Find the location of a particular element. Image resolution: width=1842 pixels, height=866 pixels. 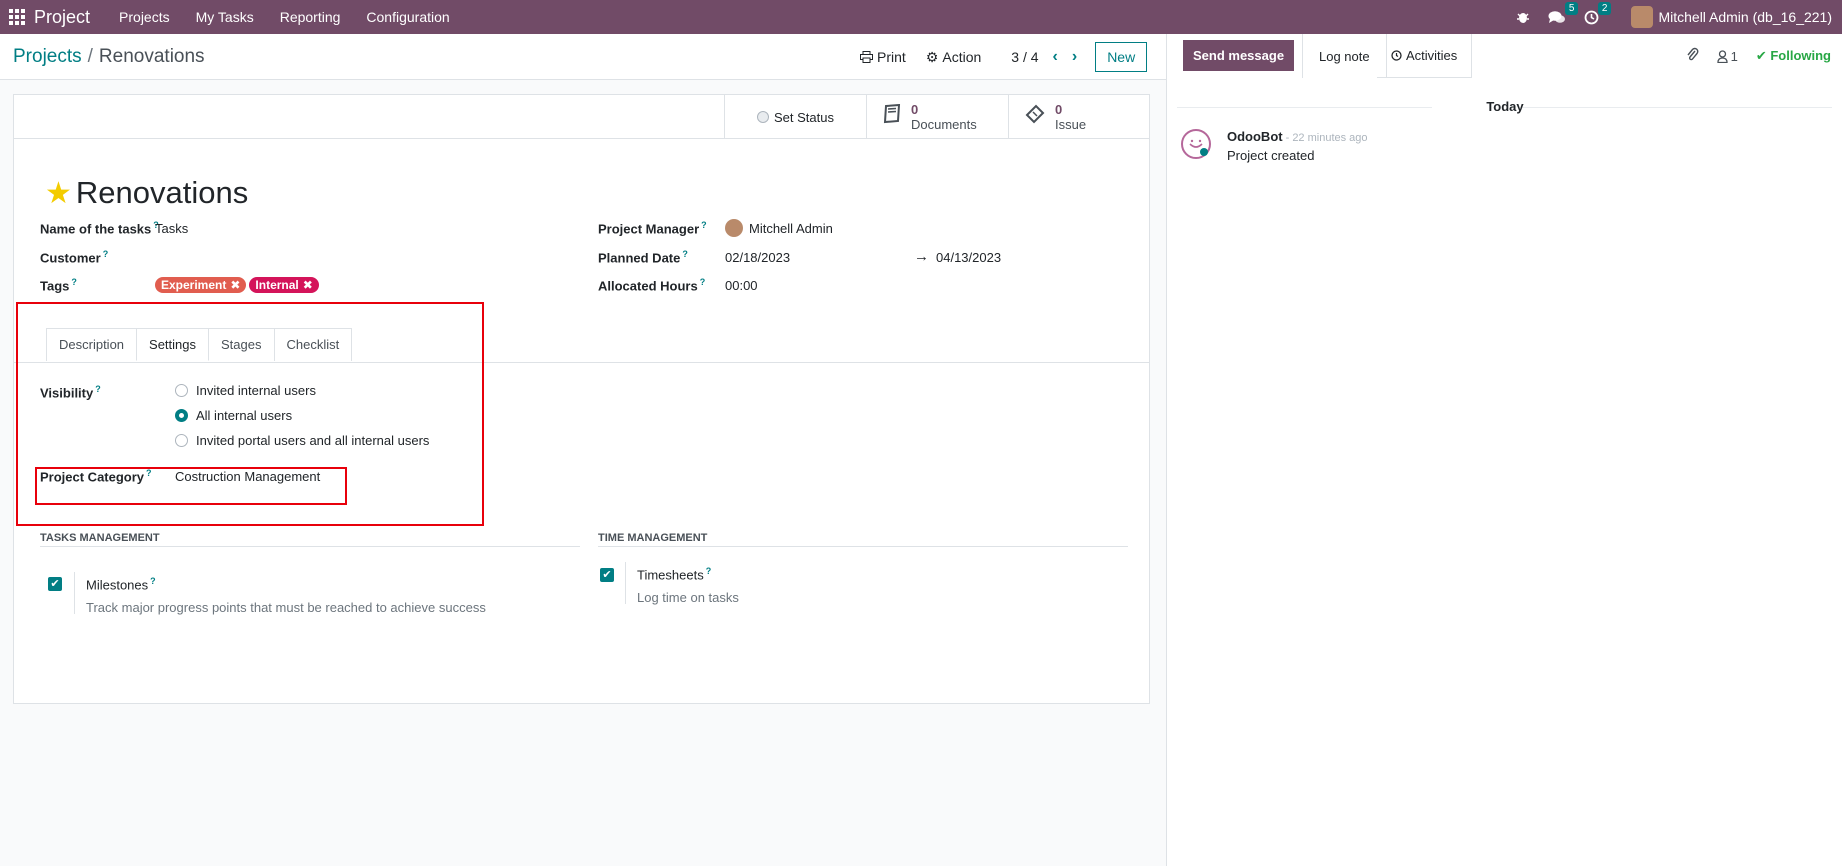

documents-label: Documents is located at coordinates (944, 124).